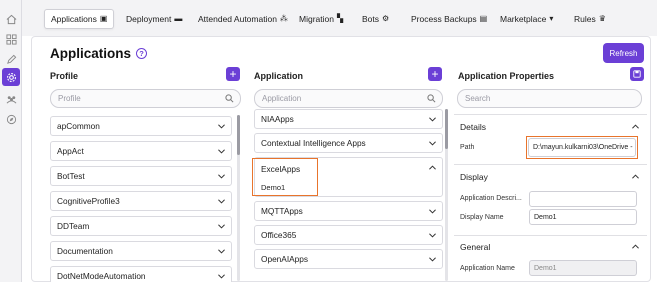 This screenshot has width=657, height=282. I want to click on item-label: AppAct, so click(70, 151).